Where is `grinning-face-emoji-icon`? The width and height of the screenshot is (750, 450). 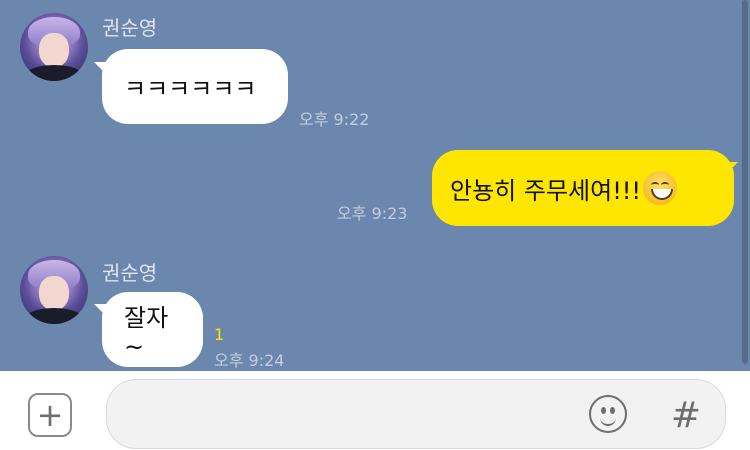 grinning-face-emoji-icon is located at coordinates (660, 188).